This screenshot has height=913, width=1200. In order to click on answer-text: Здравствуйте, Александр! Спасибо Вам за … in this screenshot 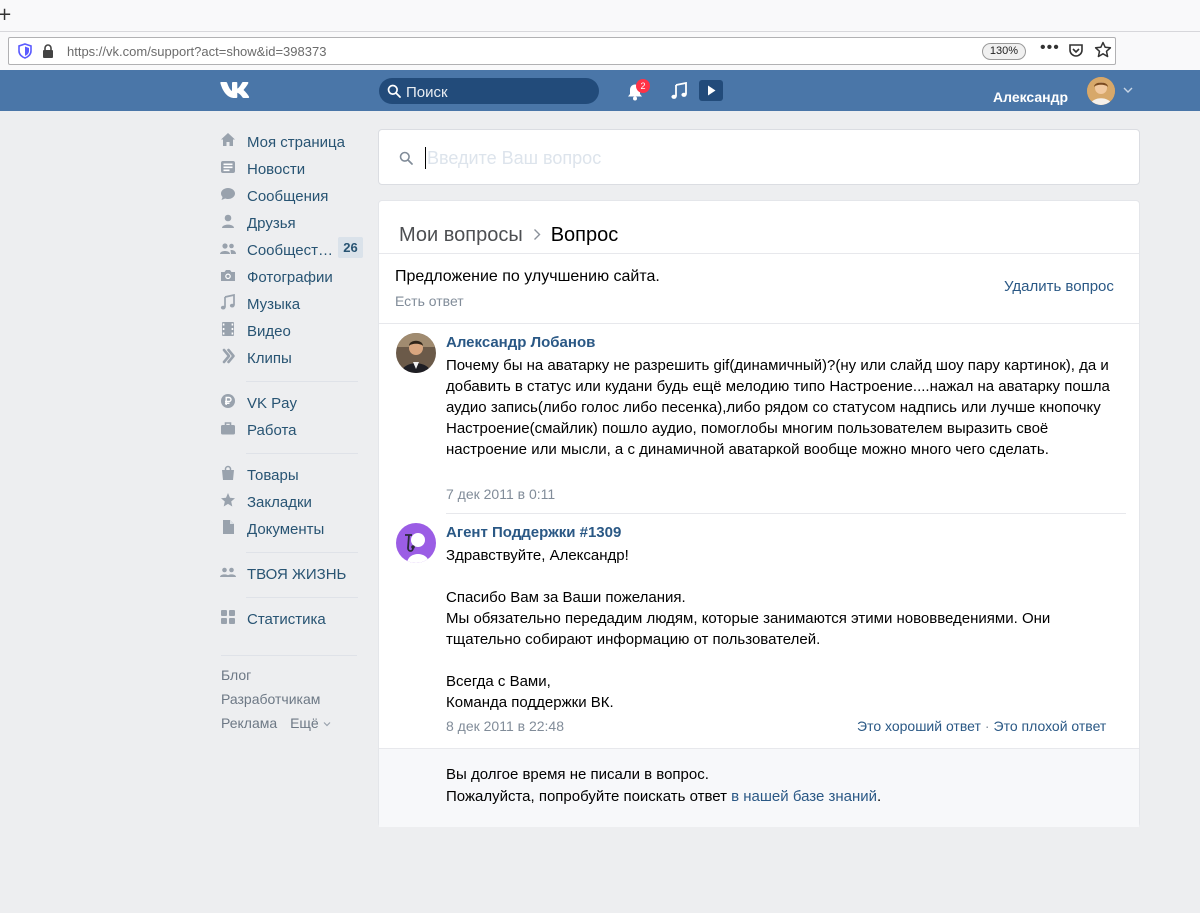, I will do `click(748, 629)`.